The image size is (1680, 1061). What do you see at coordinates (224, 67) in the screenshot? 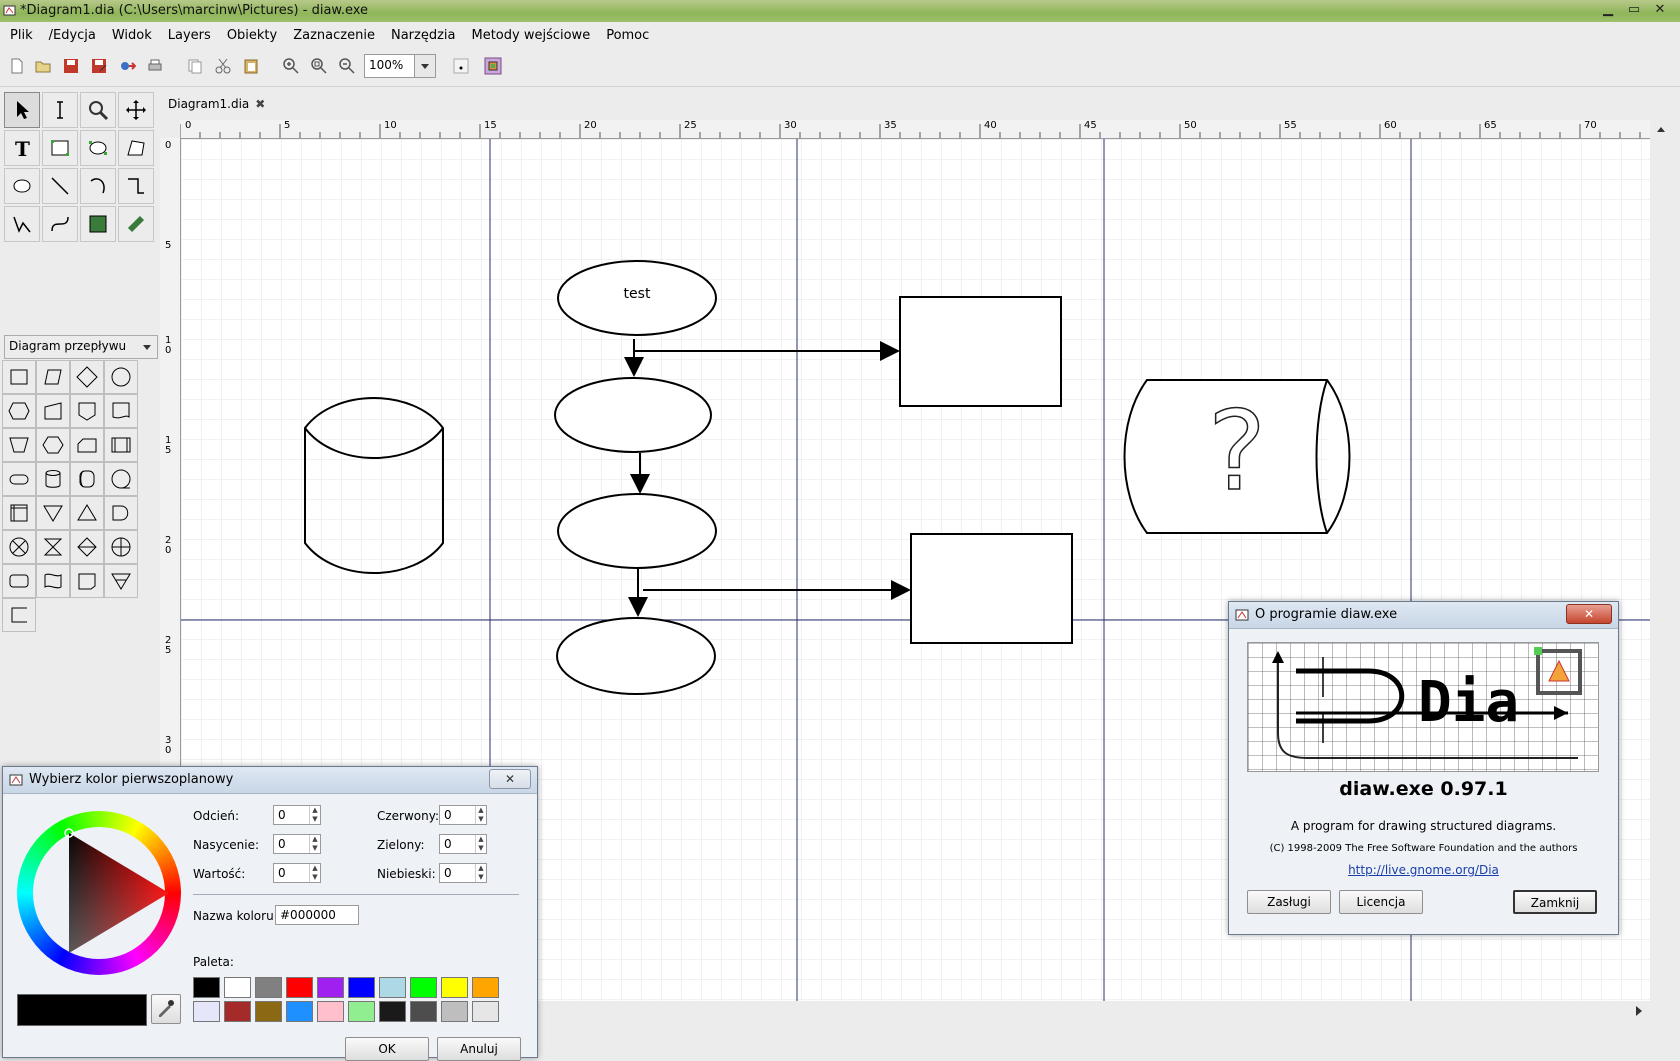
I see `cut-icon` at bounding box center [224, 67].